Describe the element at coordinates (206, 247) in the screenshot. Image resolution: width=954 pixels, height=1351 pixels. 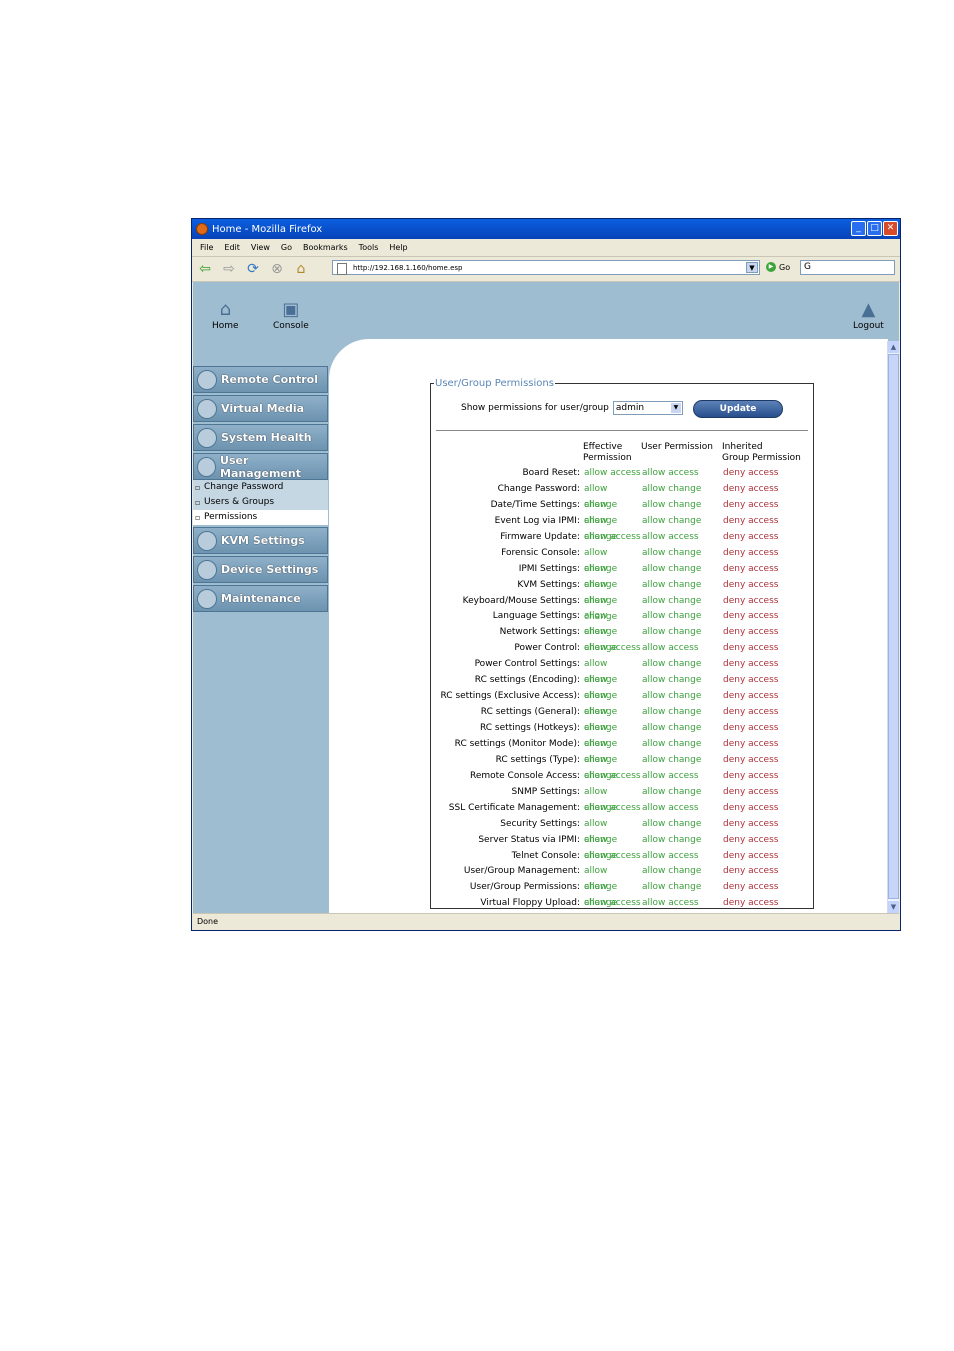
I see `menu-file: File` at that location.